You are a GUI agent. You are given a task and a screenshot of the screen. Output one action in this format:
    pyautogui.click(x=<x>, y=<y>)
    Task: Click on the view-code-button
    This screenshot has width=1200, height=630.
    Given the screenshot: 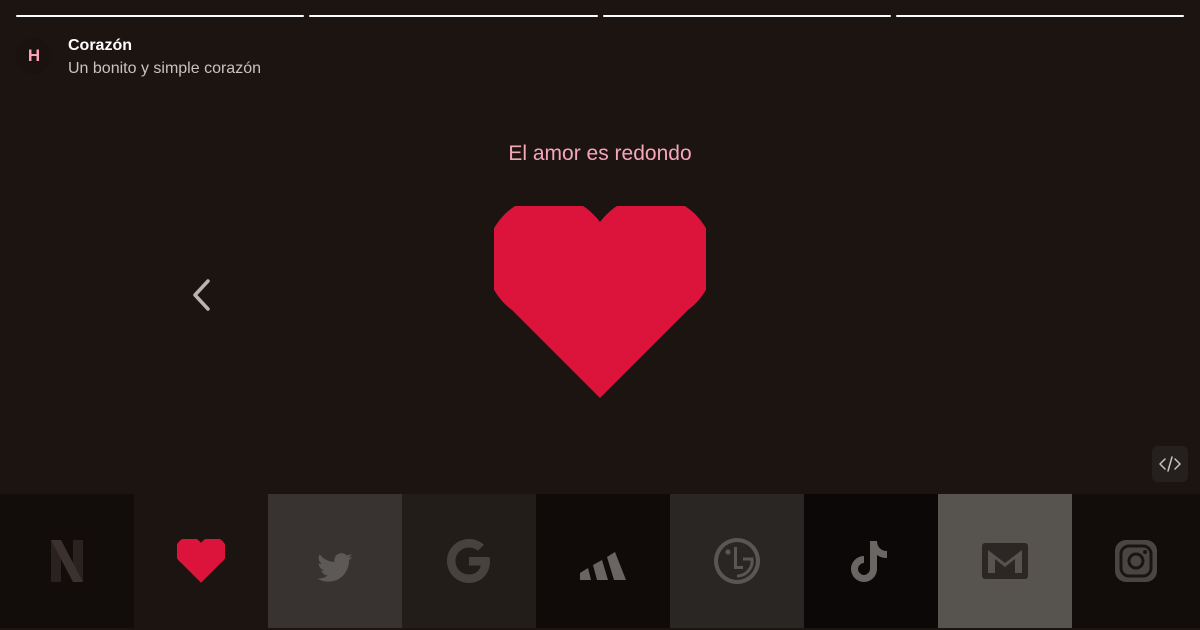 What is the action you would take?
    pyautogui.click(x=1170, y=464)
    